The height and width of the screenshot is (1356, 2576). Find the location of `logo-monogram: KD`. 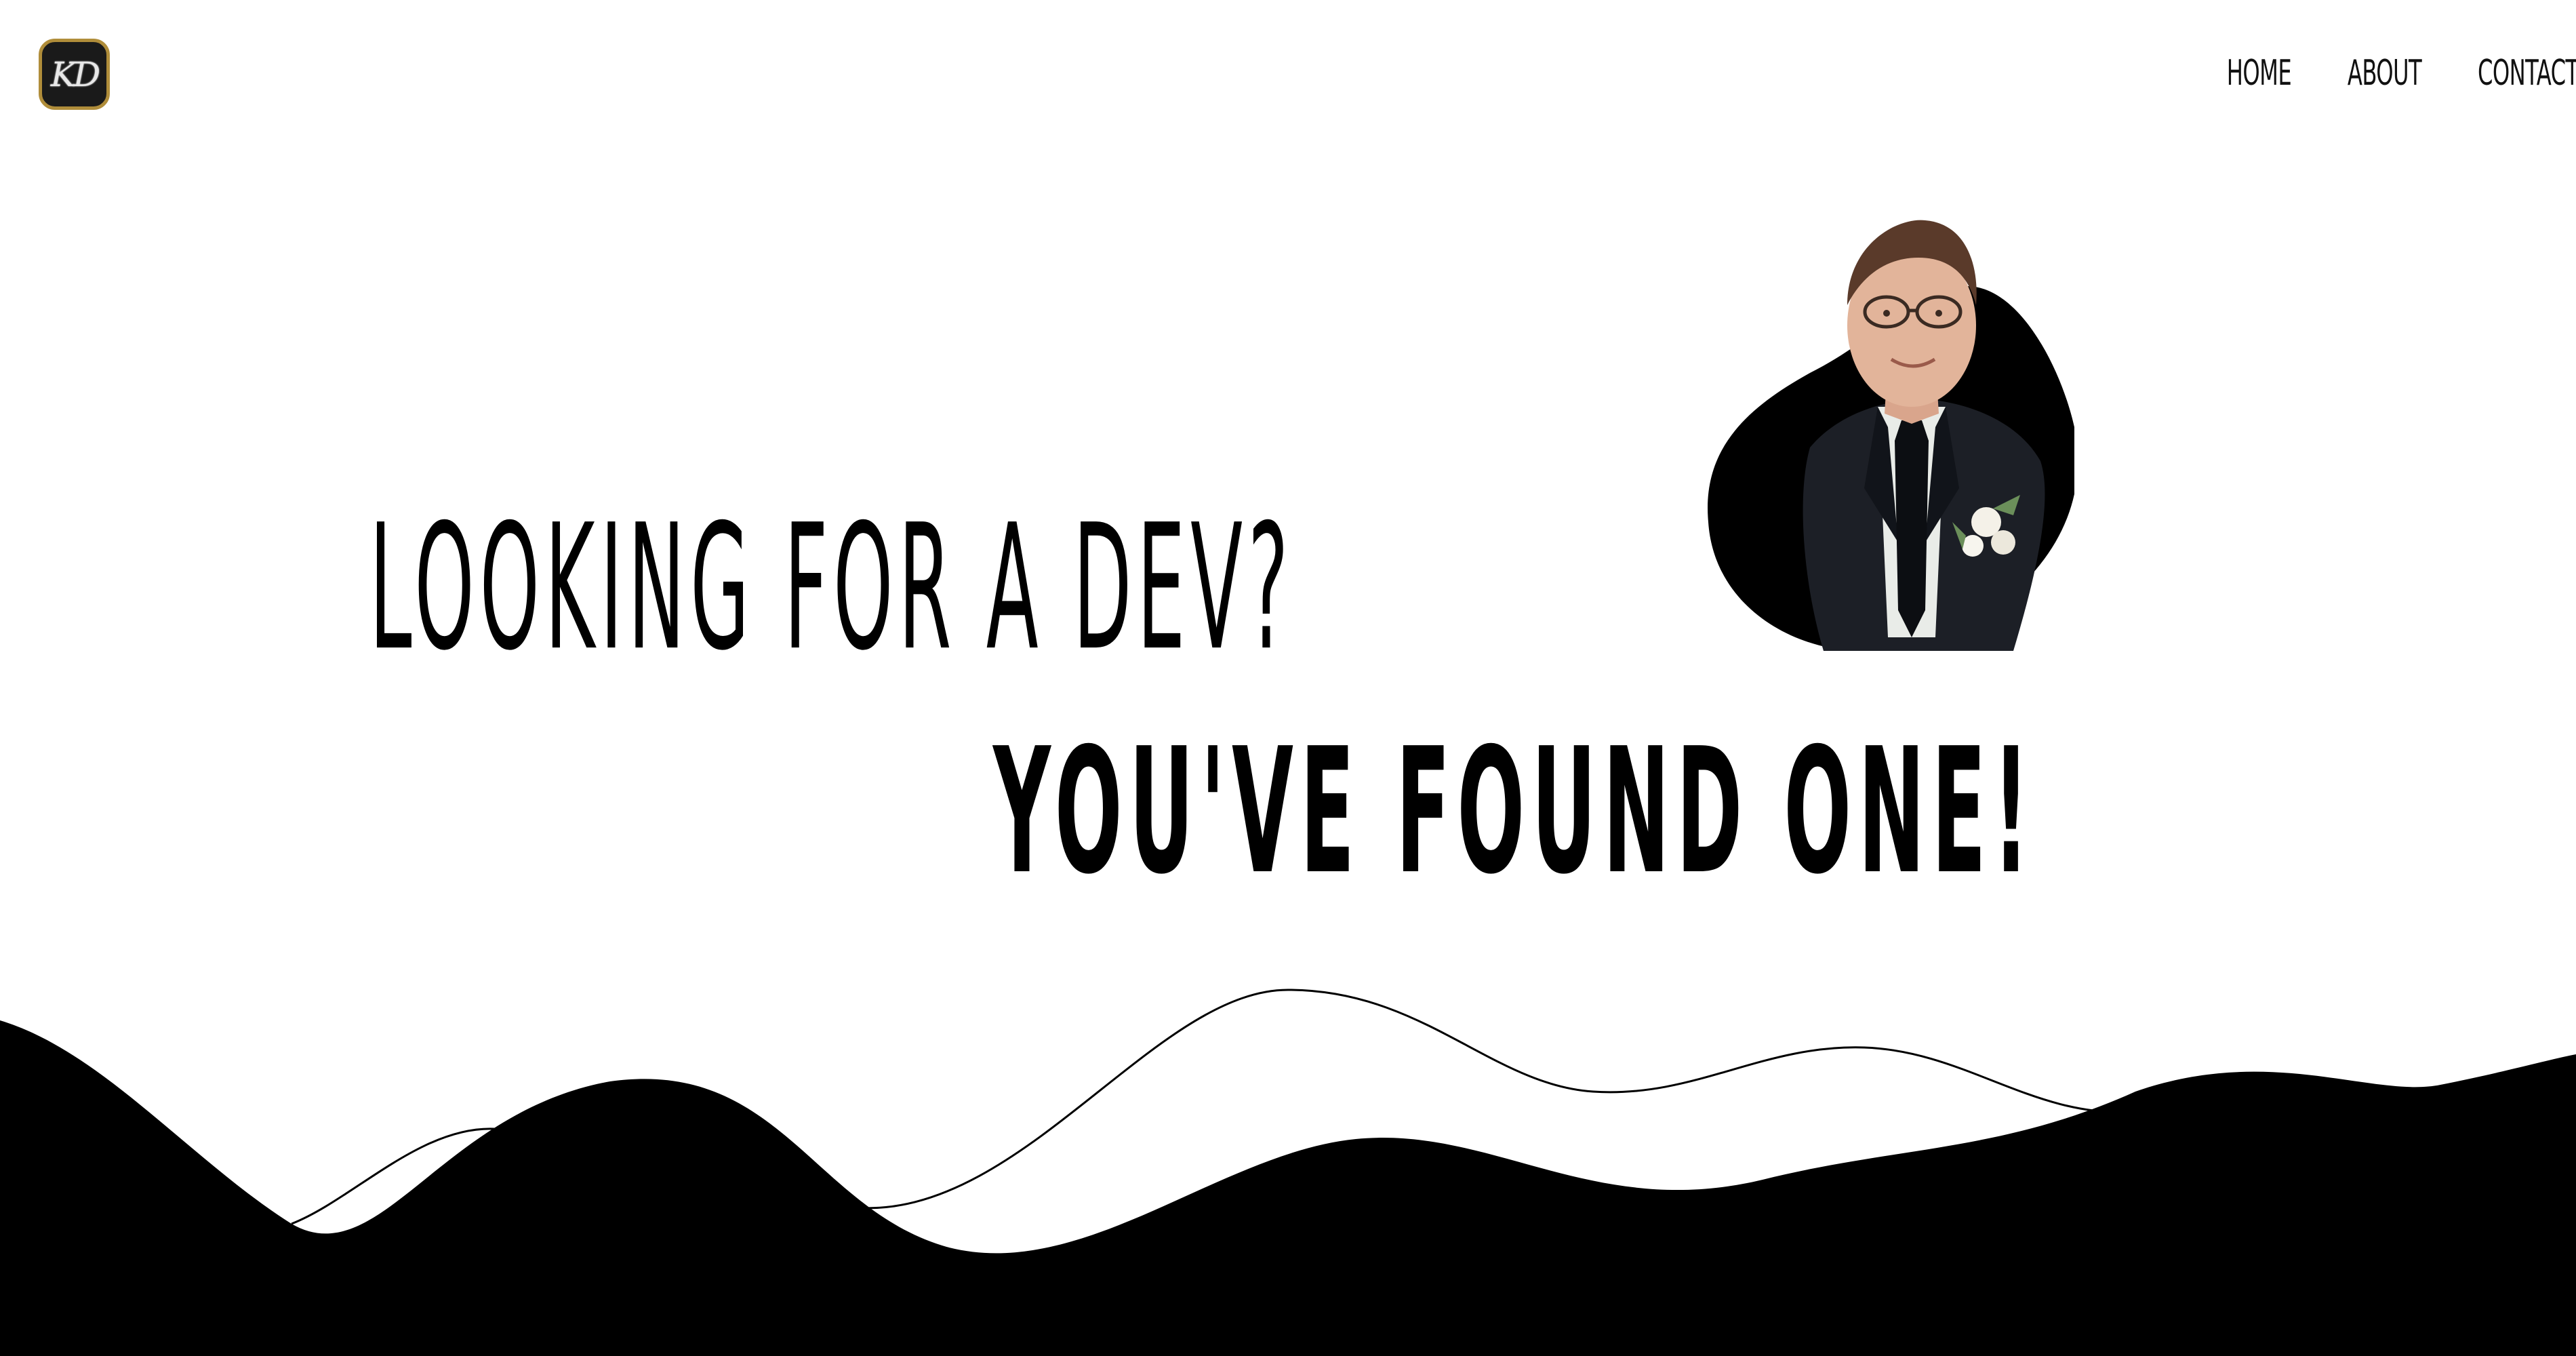

logo-monogram: KD is located at coordinates (75, 74).